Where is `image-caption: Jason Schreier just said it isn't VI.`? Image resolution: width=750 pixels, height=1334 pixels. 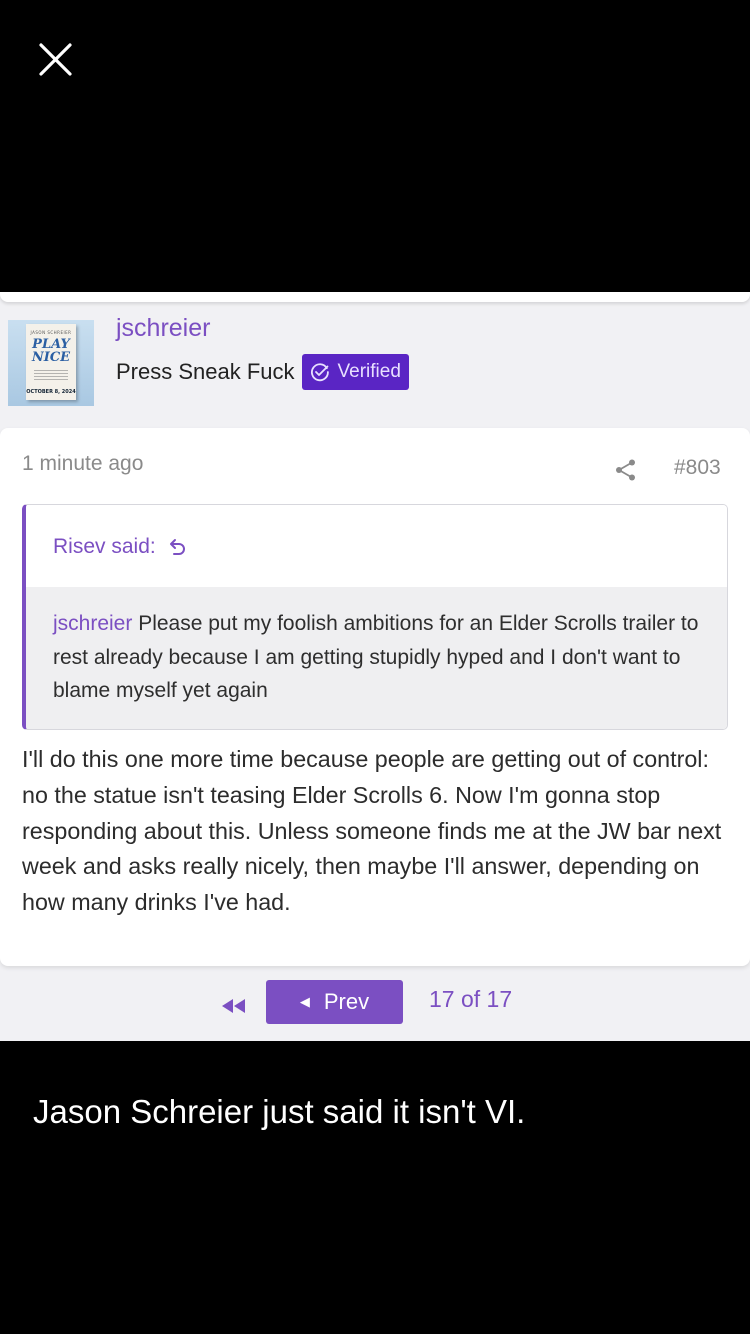 image-caption: Jason Schreier just said it isn't VI. is located at coordinates (279, 1111).